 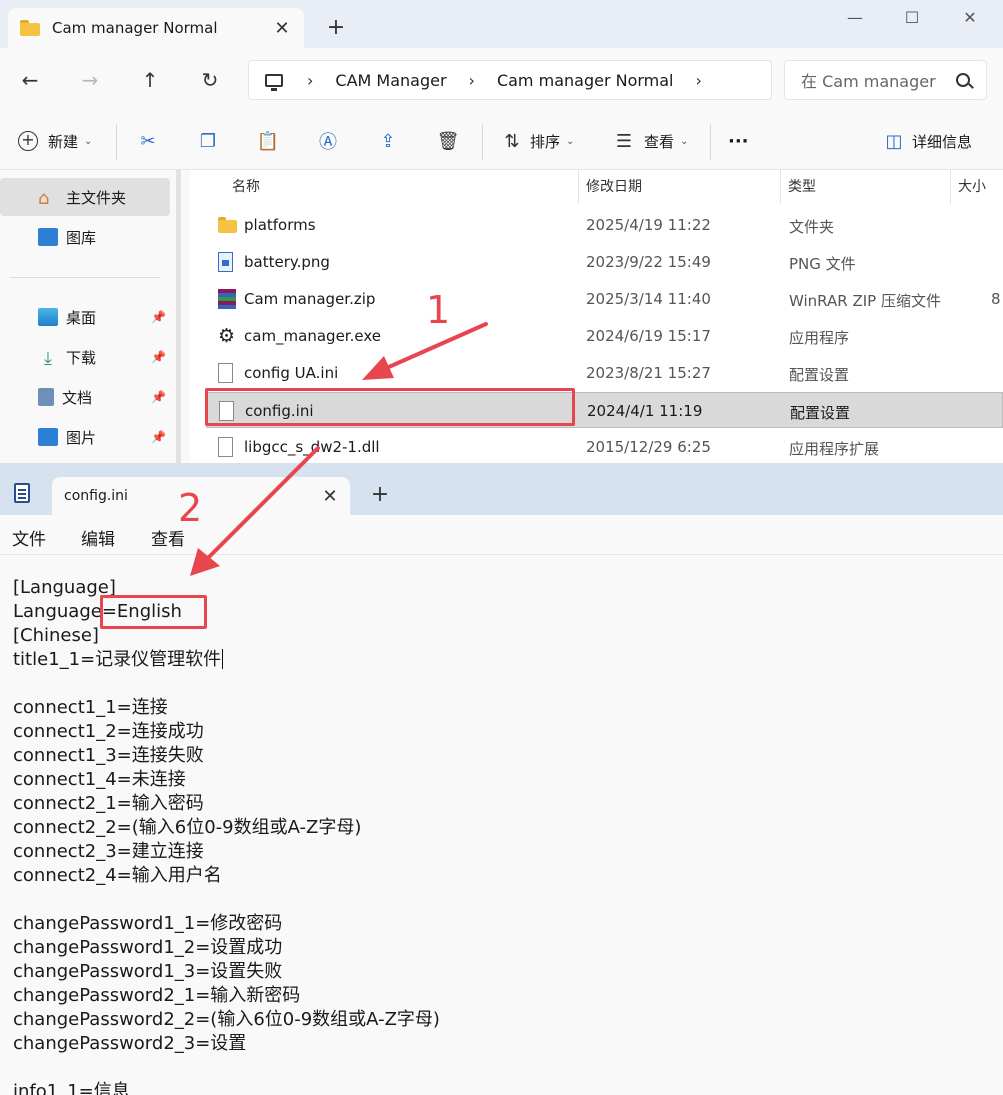 I want to click on this-pc-icon, so click(x=274, y=82).